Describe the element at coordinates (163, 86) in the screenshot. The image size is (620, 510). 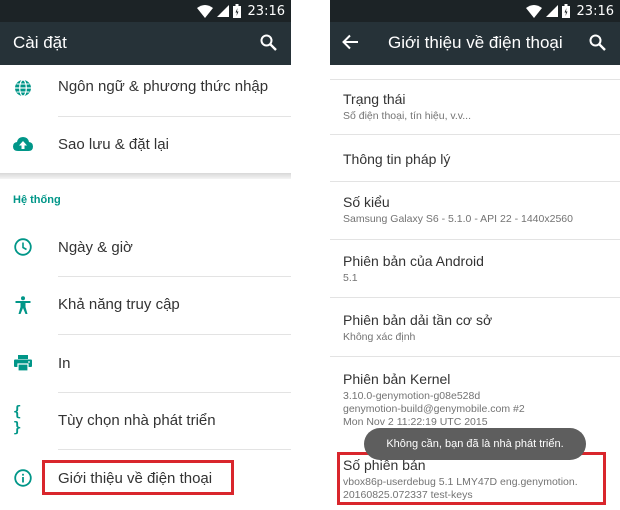
I see `settings-item-label: Ngôn ngữ & phương thức nhập` at that location.